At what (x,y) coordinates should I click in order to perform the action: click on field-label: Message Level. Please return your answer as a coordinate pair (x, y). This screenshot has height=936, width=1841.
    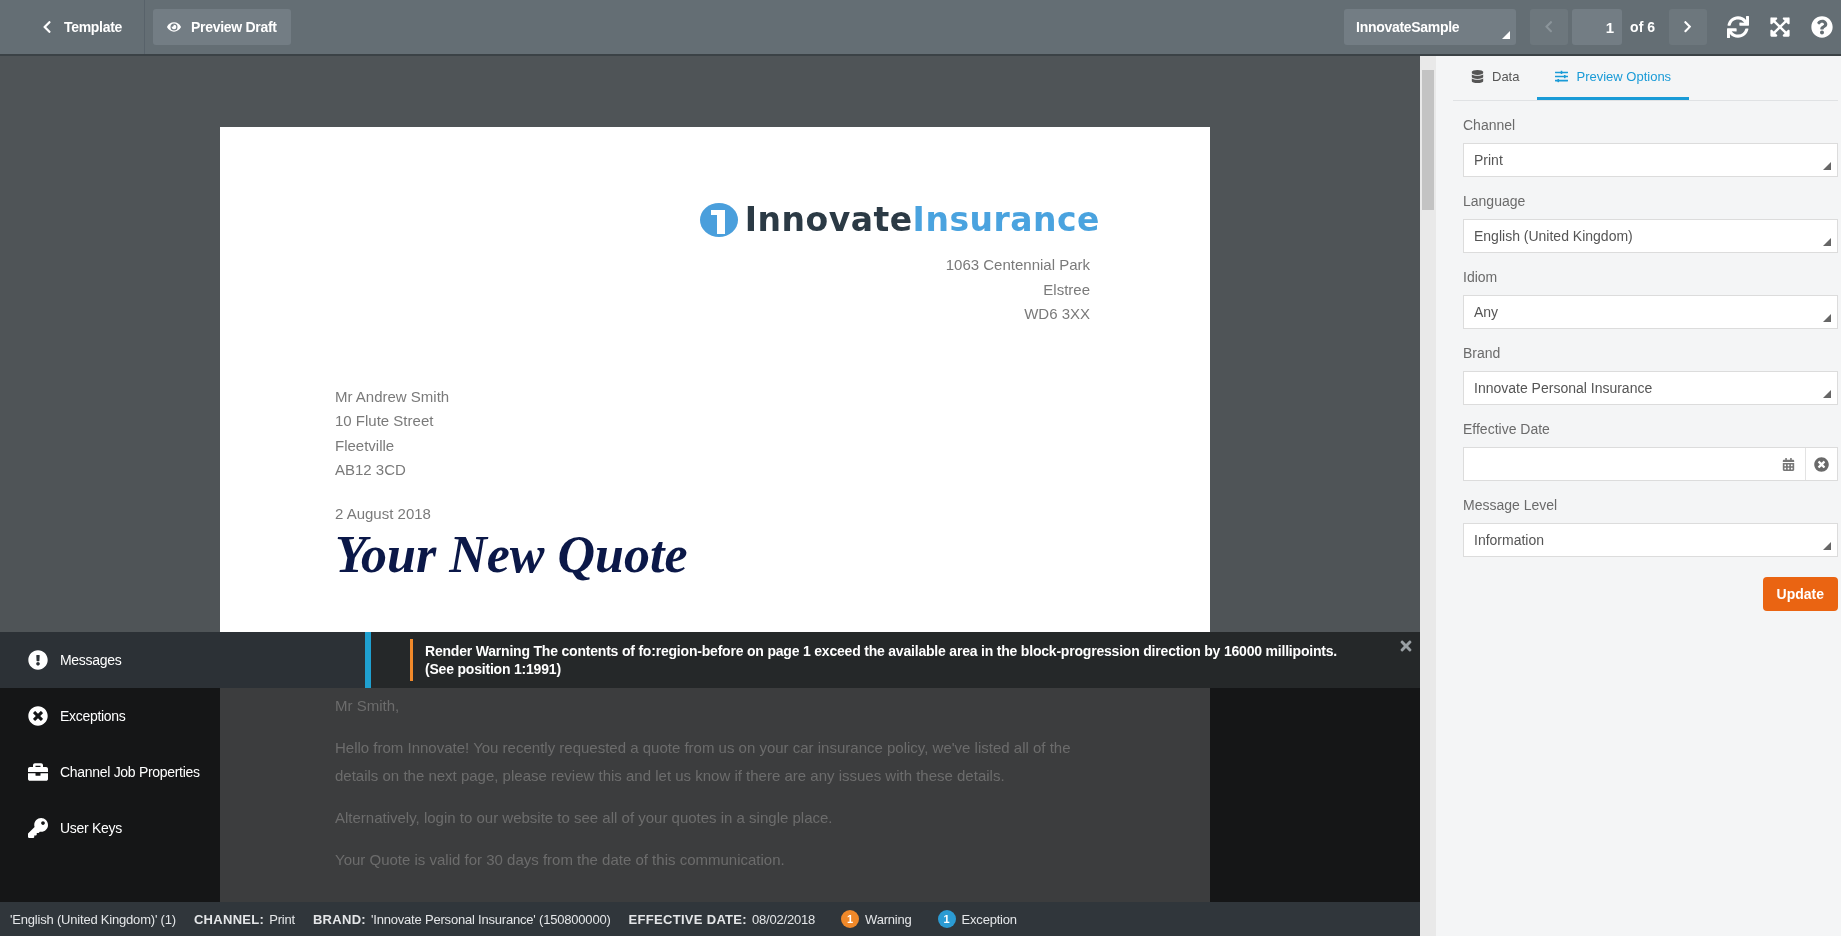
    Looking at the image, I should click on (1511, 505).